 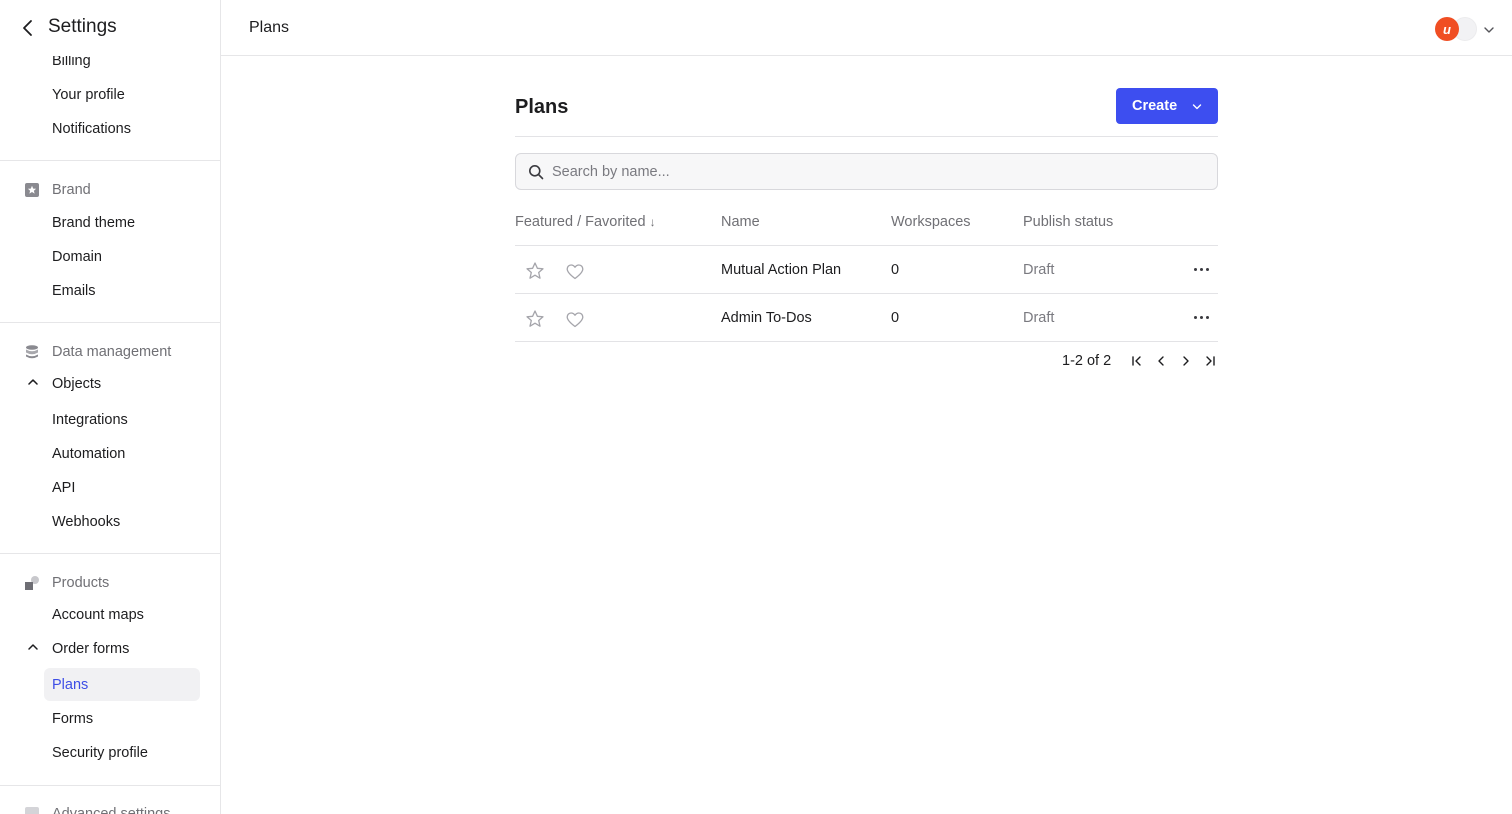 I want to click on column-header-label: Featured / Favorited, so click(x=580, y=222).